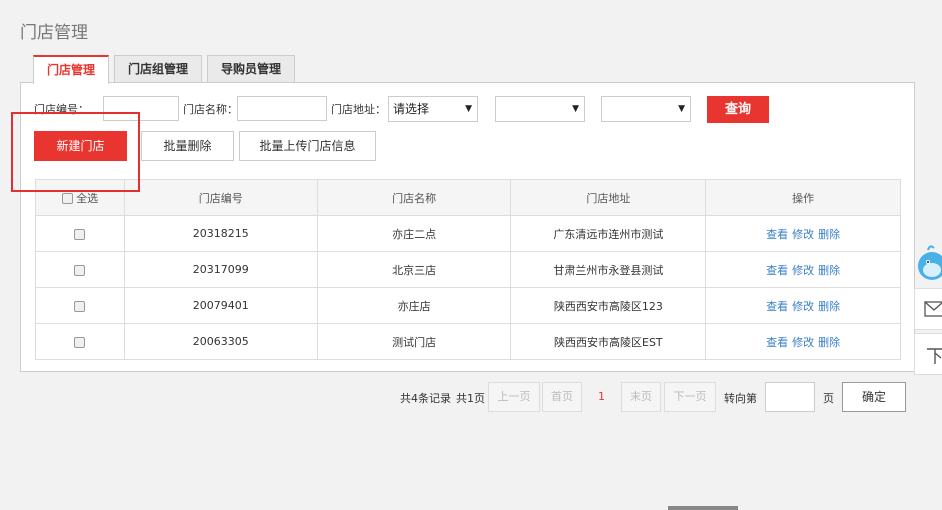 The width and height of the screenshot is (942, 510). What do you see at coordinates (928, 354) in the screenshot?
I see `back-to-top-icon` at bounding box center [928, 354].